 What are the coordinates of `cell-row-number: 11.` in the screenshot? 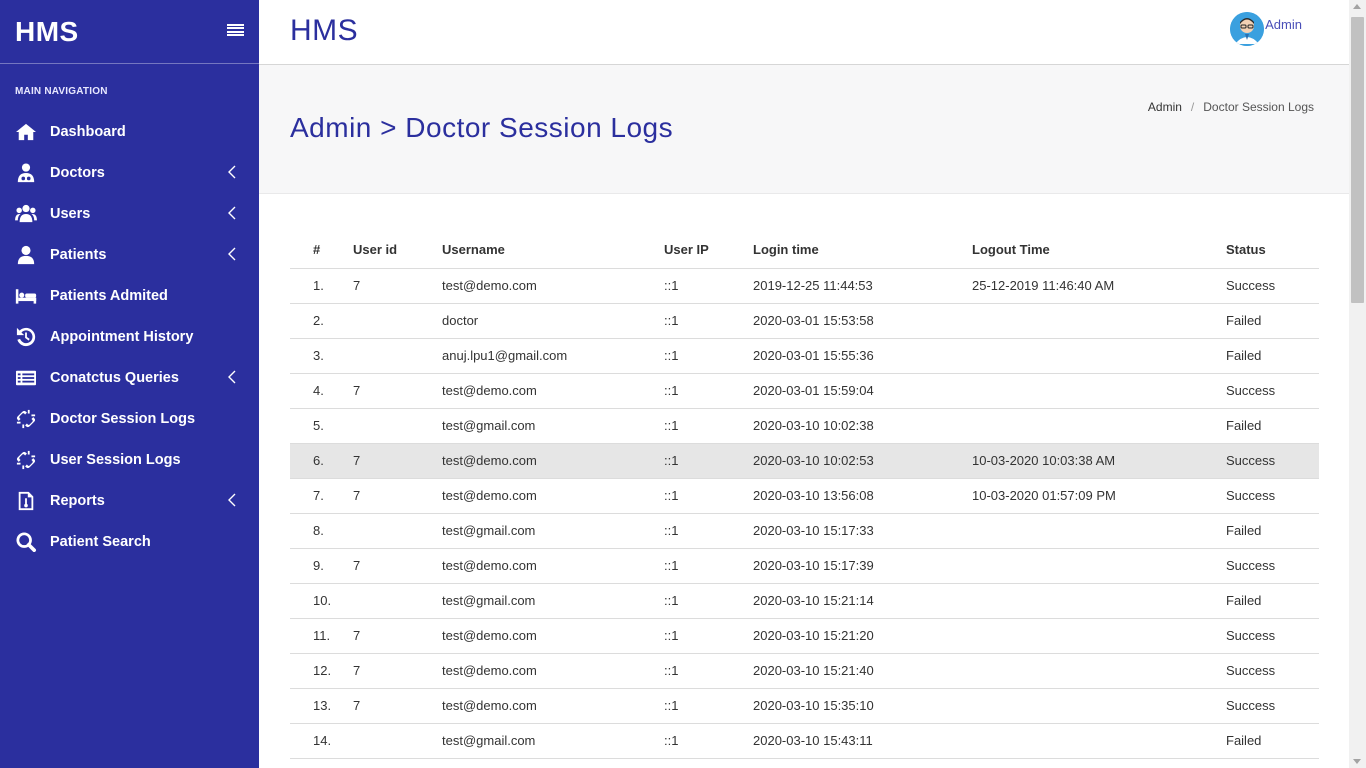 It's located at (321, 636).